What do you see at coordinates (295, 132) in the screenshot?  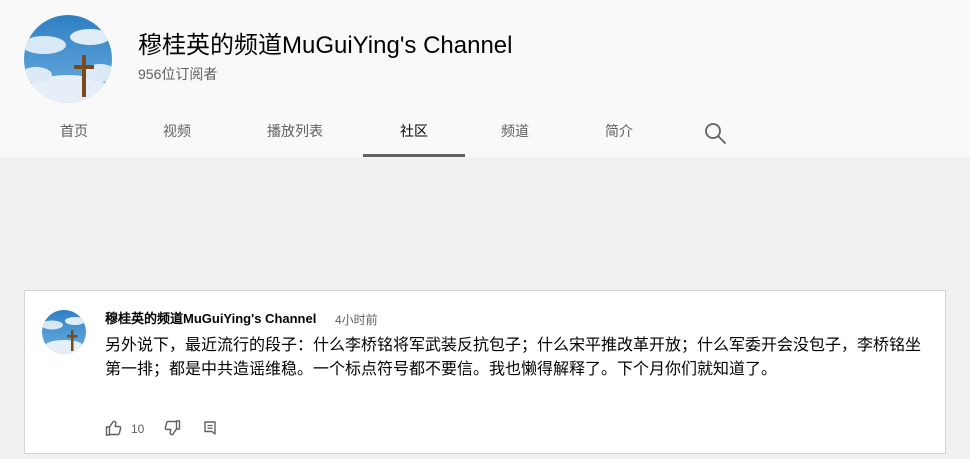 I see `tab-playlists: 播放列表` at bounding box center [295, 132].